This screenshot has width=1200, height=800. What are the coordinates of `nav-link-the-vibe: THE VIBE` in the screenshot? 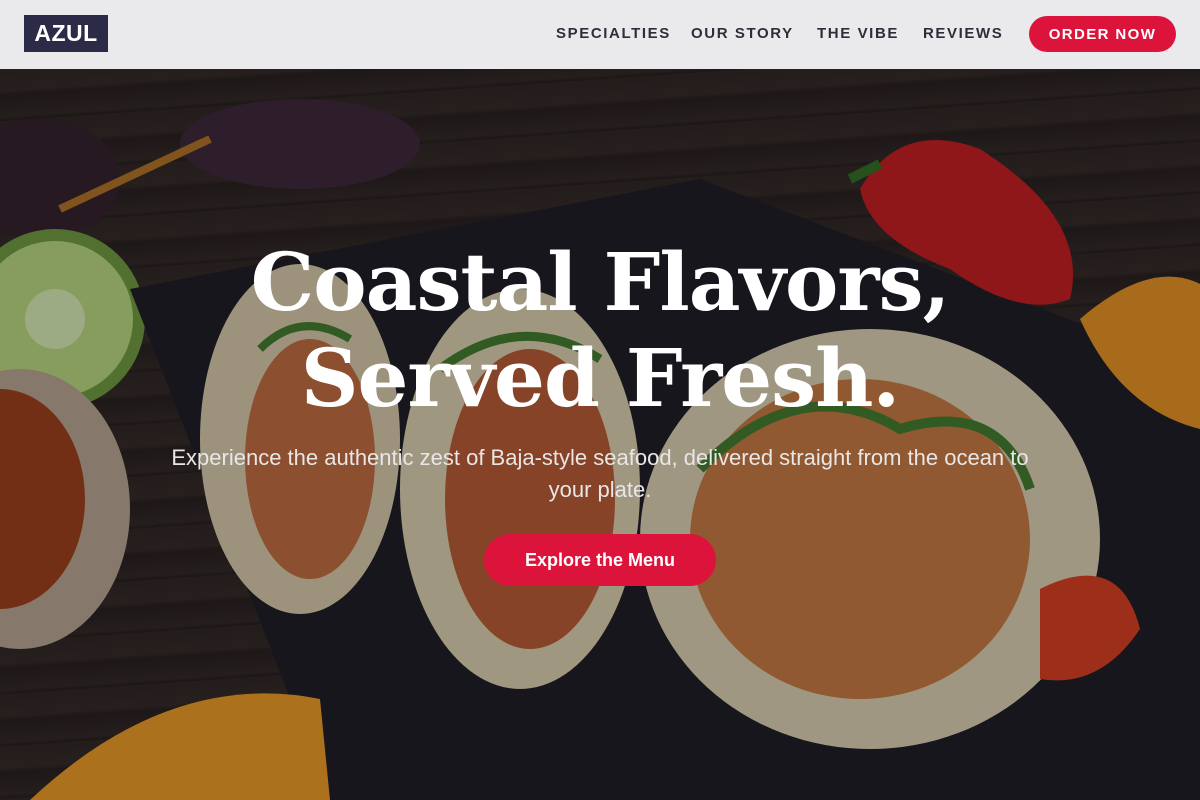 It's located at (858, 34).